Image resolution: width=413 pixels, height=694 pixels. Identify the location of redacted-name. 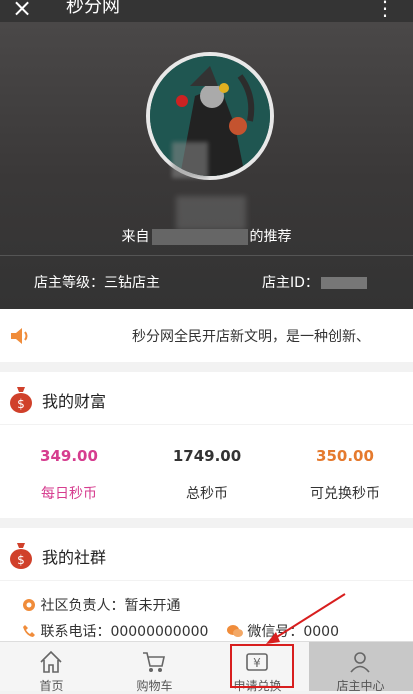
(199, 237).